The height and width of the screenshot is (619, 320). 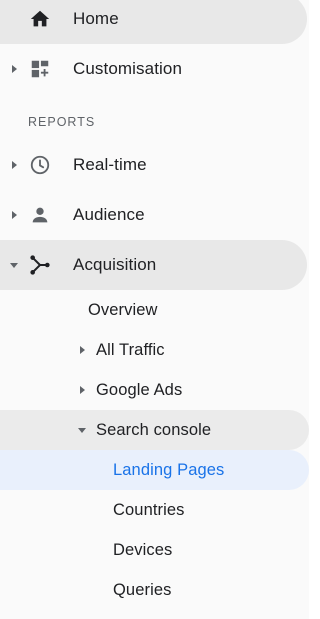 What do you see at coordinates (40, 215) in the screenshot?
I see `person-icon` at bounding box center [40, 215].